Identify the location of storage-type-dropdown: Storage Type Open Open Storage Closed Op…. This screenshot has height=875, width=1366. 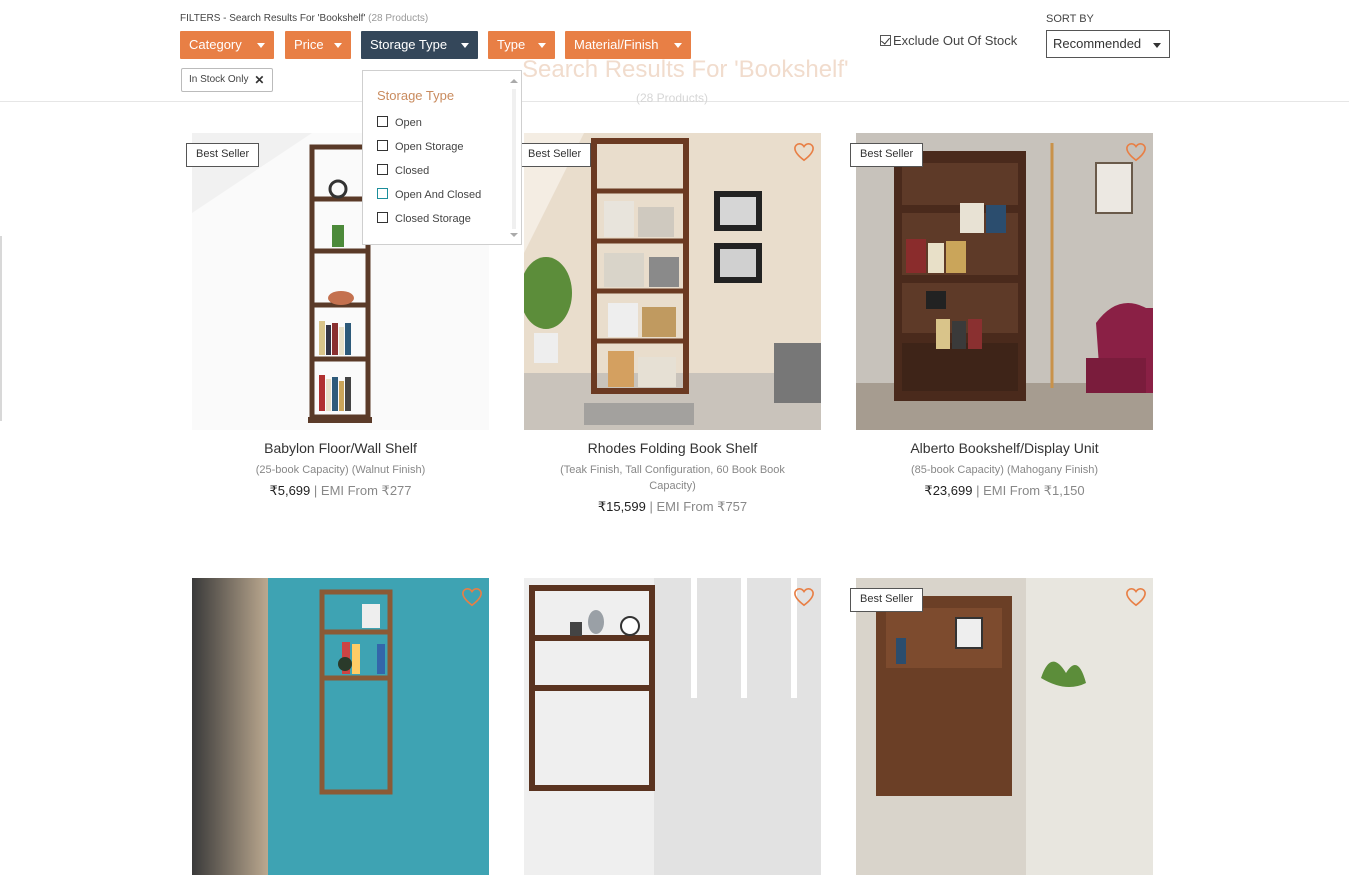
(442, 157).